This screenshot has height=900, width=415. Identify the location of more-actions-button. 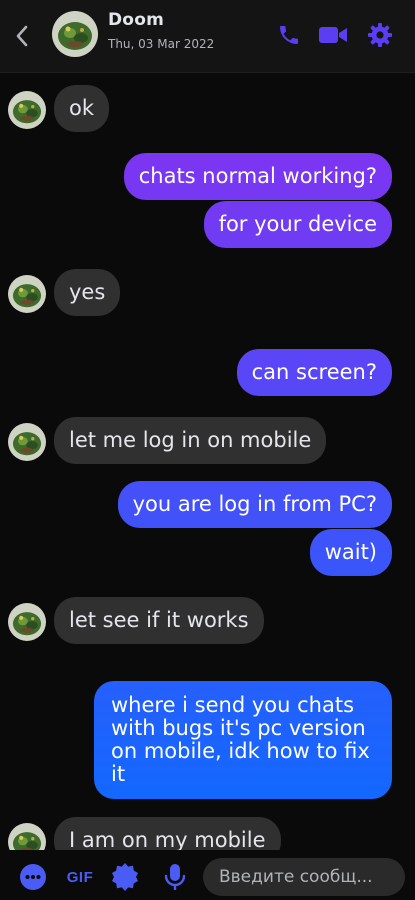
(33, 877).